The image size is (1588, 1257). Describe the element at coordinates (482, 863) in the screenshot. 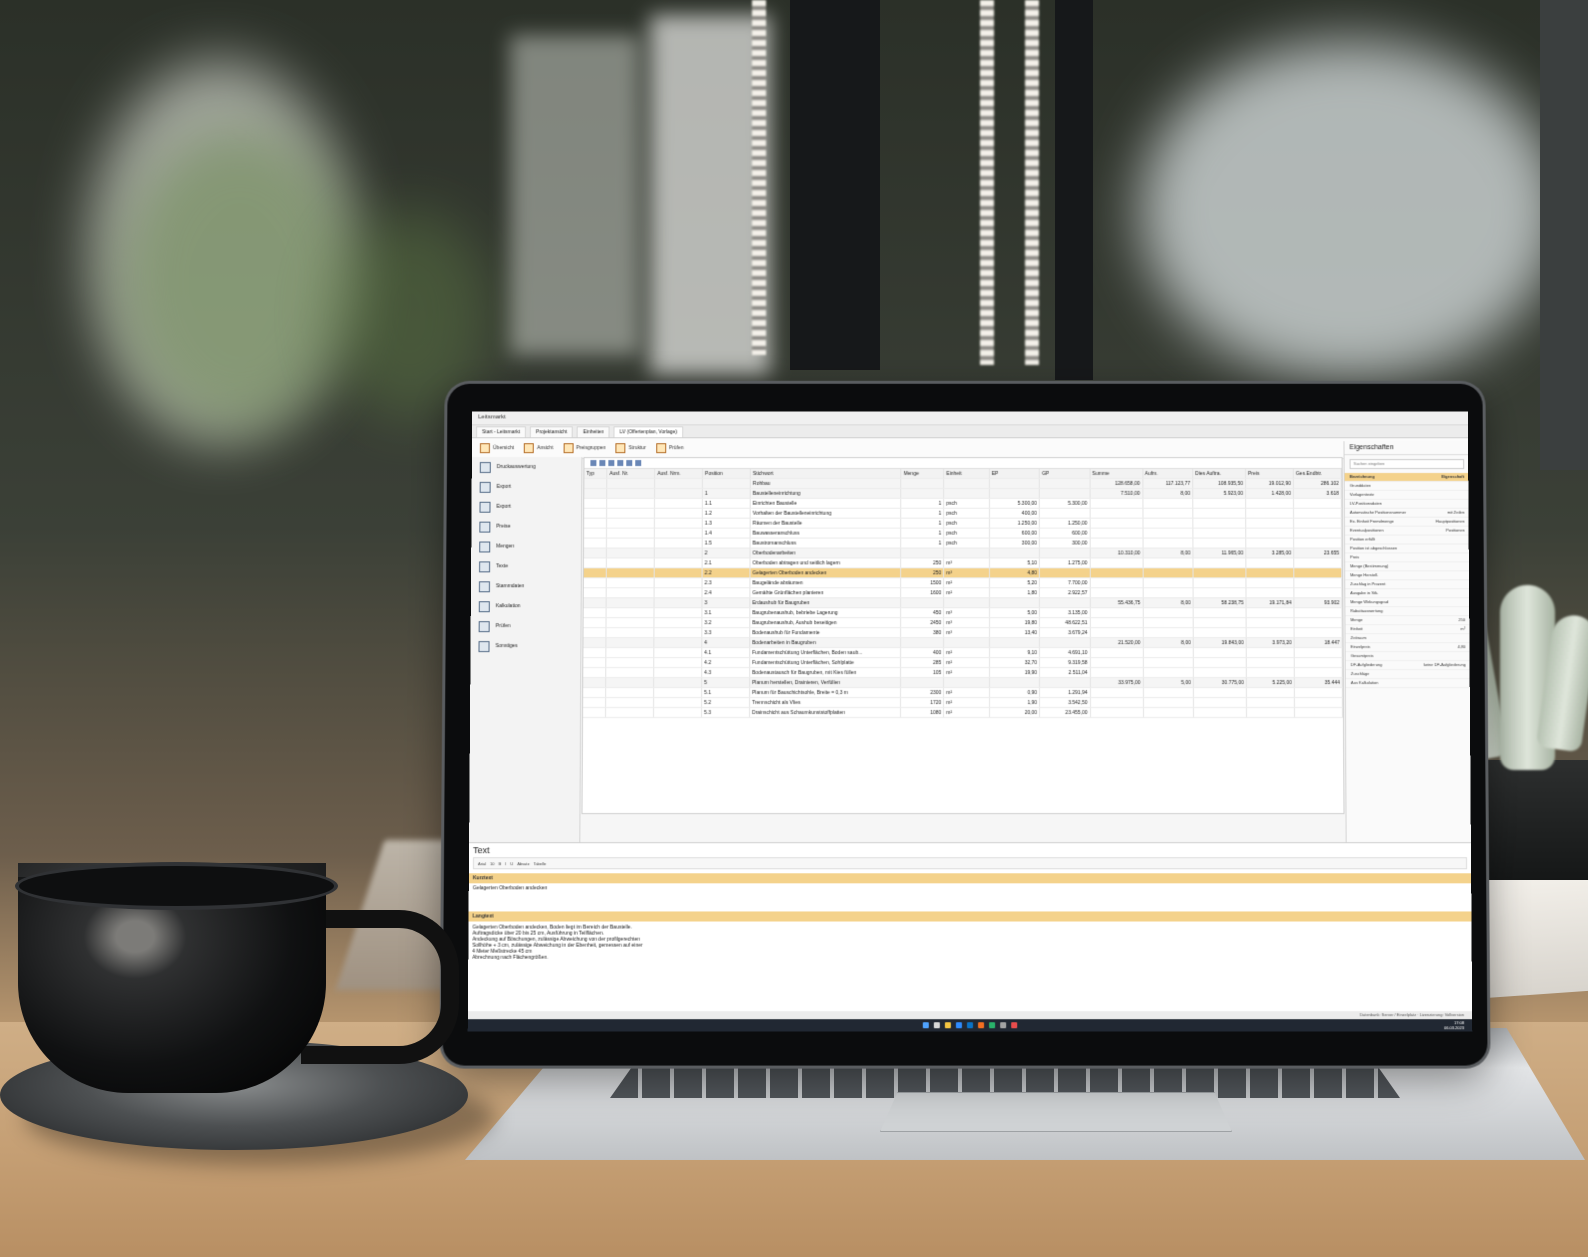

I see `font-selector: Arial` at that location.